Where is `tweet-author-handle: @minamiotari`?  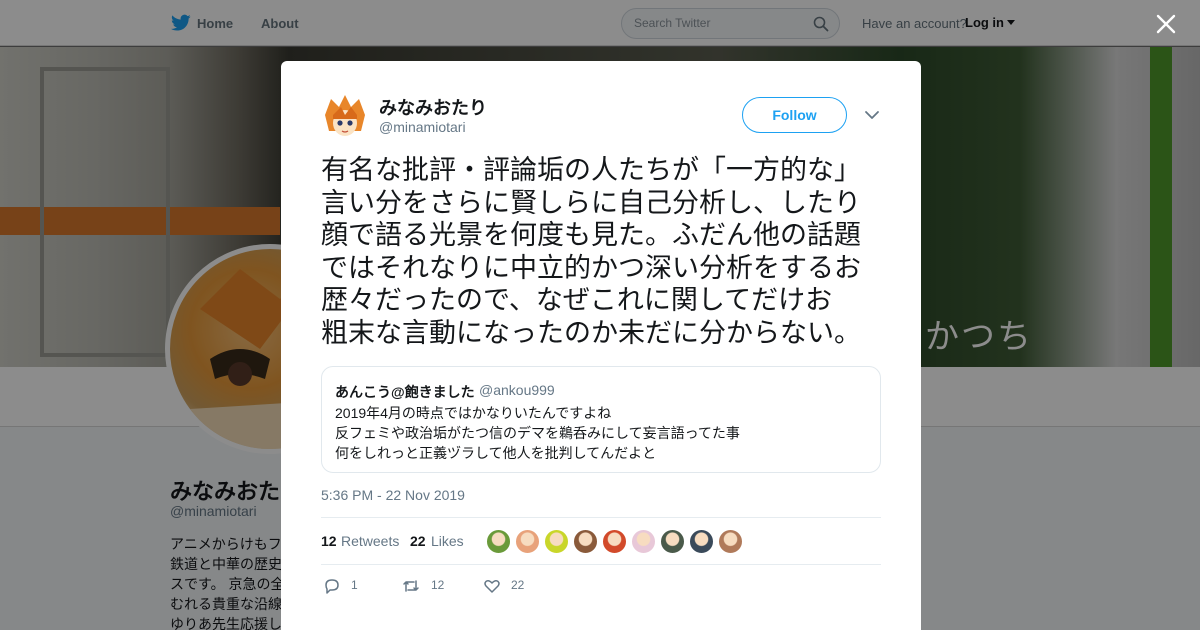
tweet-author-handle: @minamiotari is located at coordinates (422, 127).